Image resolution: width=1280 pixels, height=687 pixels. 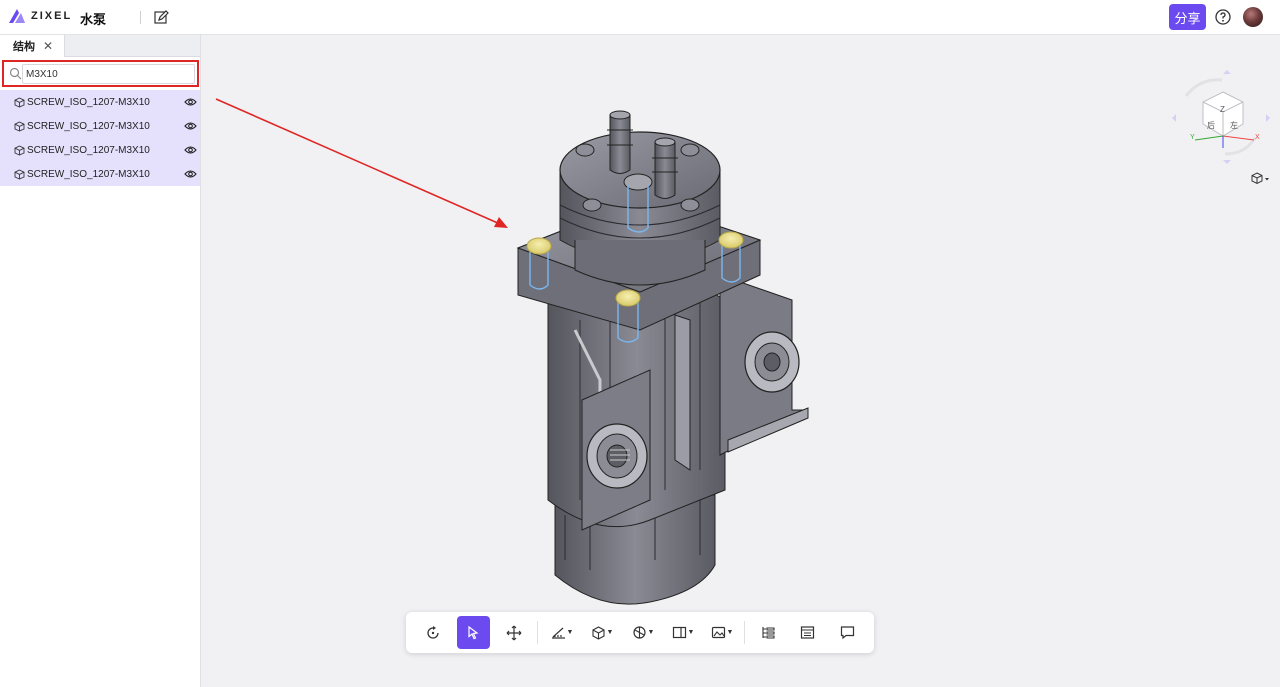 I want to click on search-box, so click(x=100, y=73).